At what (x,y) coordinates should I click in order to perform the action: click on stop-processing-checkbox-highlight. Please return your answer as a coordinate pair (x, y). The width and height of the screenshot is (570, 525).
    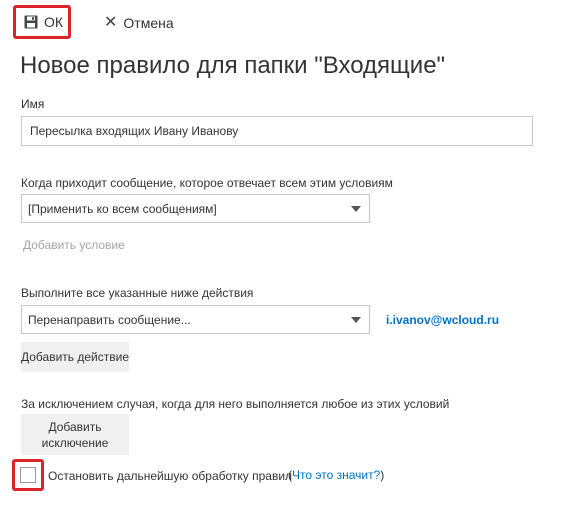
    Looking at the image, I should click on (28, 475).